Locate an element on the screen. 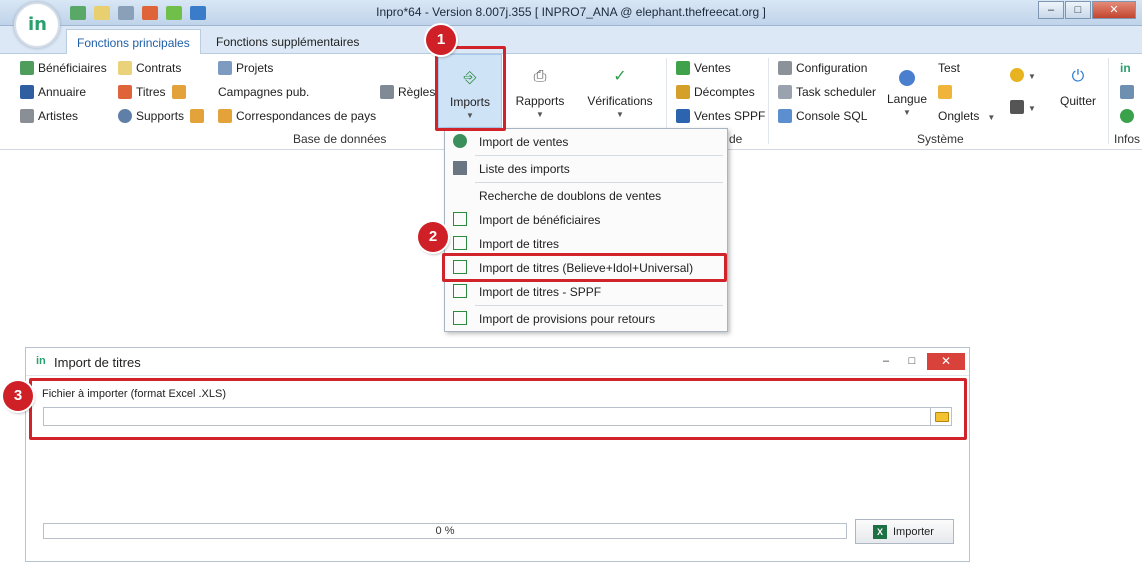  ribbon-test: Test is located at coordinates (949, 68).